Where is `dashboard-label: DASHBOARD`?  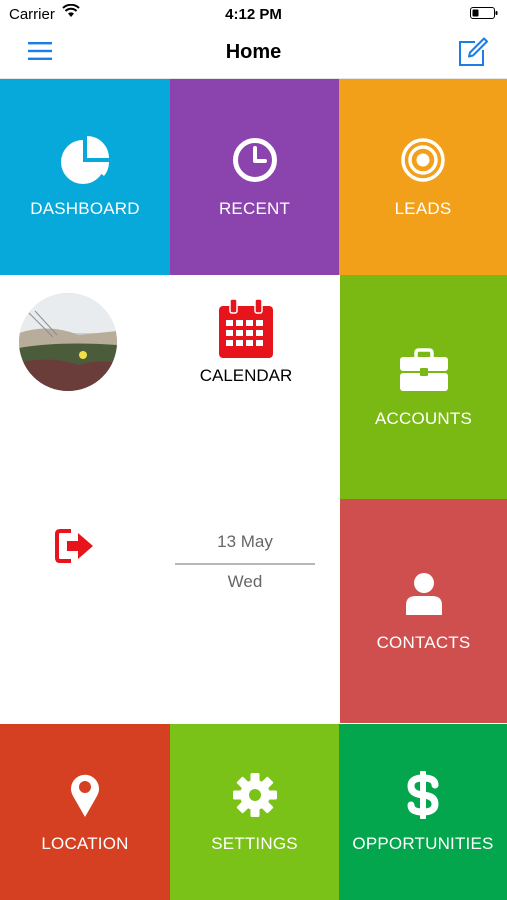 dashboard-label: DASHBOARD is located at coordinates (85, 208).